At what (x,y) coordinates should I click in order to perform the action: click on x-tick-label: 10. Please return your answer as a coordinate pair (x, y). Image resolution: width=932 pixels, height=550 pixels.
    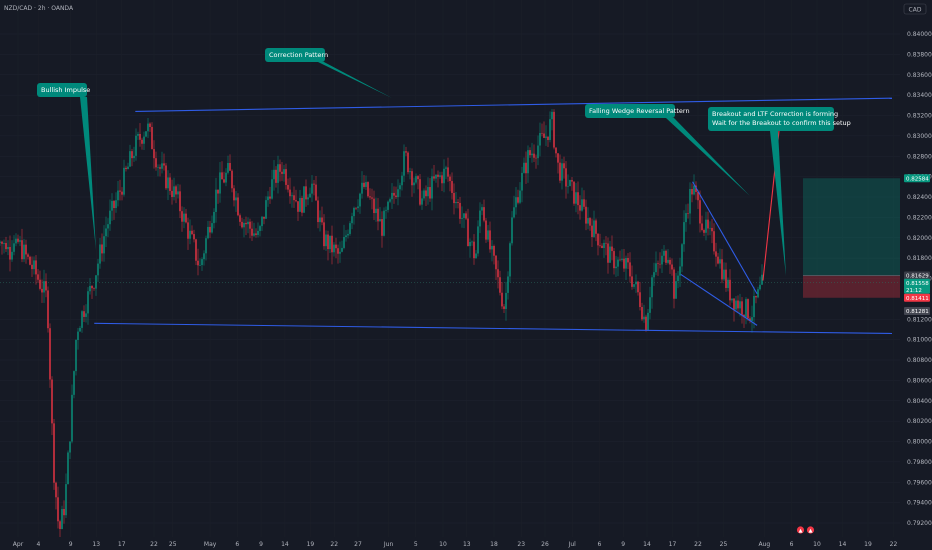
    Looking at the image, I should click on (443, 544).